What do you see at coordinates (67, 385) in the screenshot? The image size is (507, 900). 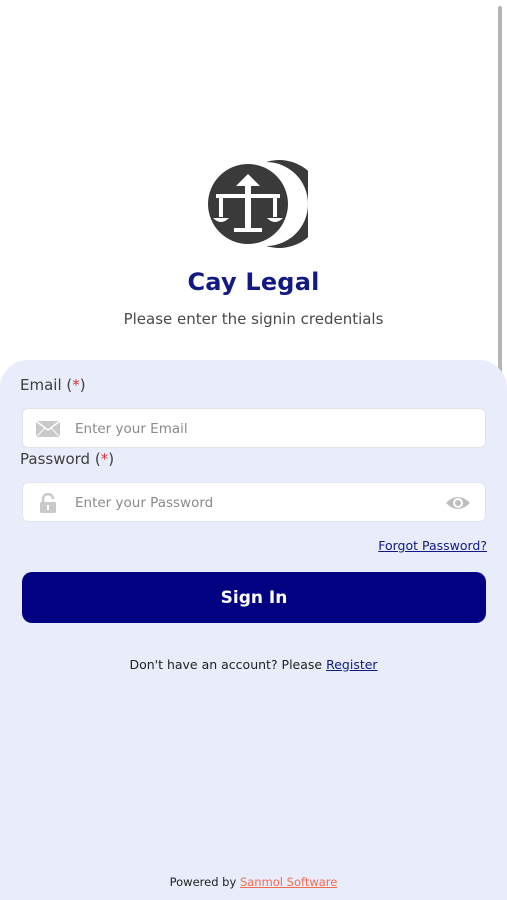 I see `email-required-open: (` at bounding box center [67, 385].